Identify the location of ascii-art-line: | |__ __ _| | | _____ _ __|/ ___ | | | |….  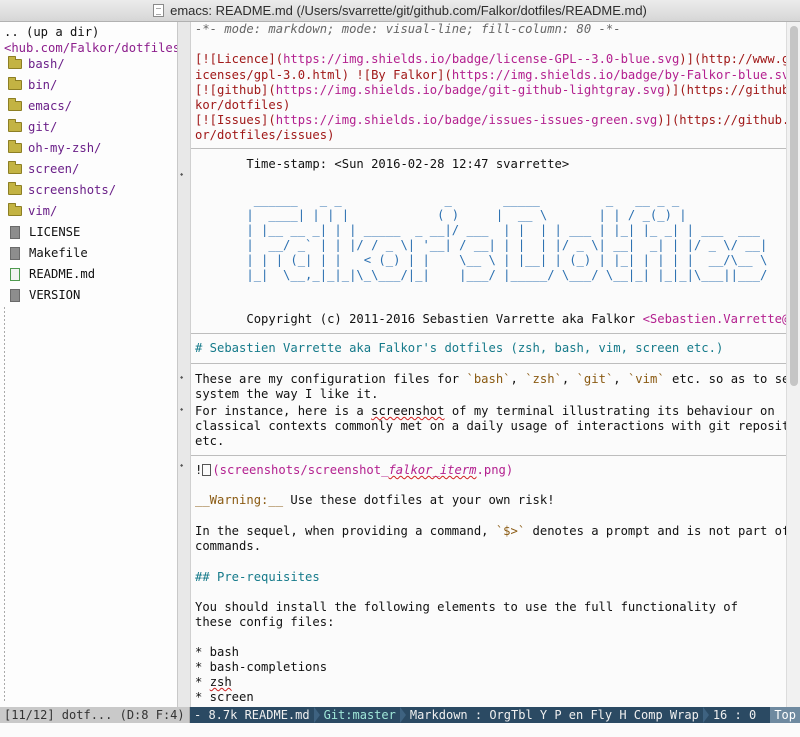
(477, 230).